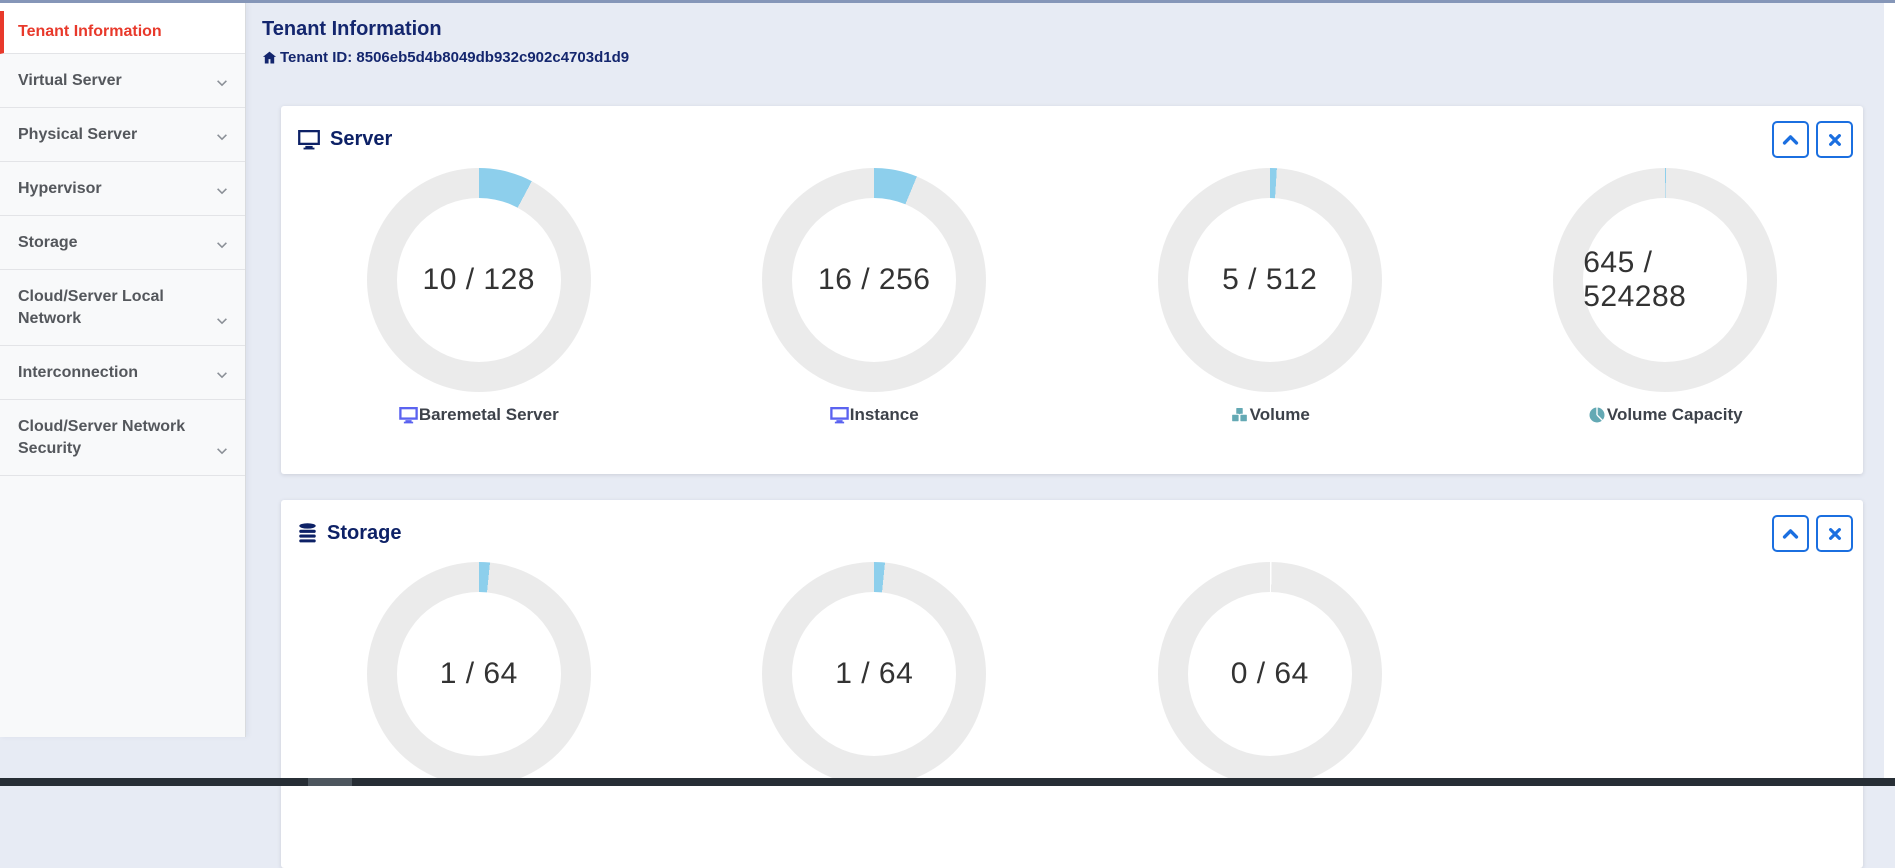 The height and width of the screenshot is (868, 1895). I want to click on donut-hole: 16 / 256, so click(874, 280).